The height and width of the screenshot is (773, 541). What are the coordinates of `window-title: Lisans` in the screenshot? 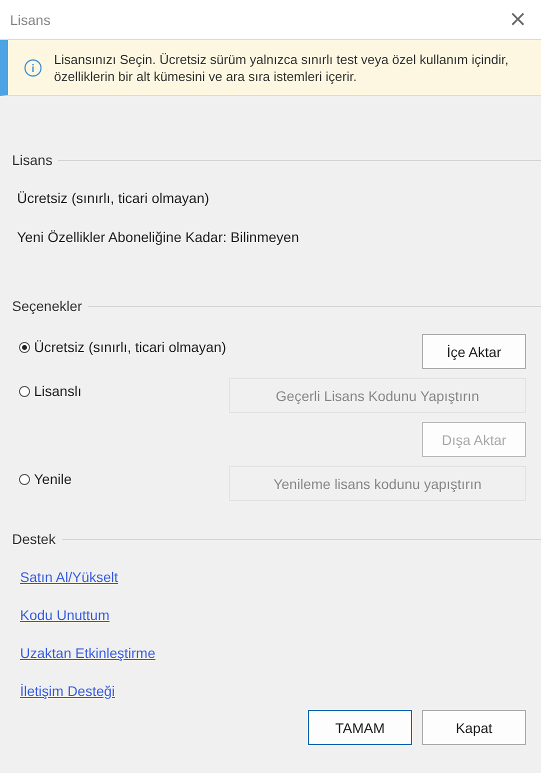 It's located at (30, 20).